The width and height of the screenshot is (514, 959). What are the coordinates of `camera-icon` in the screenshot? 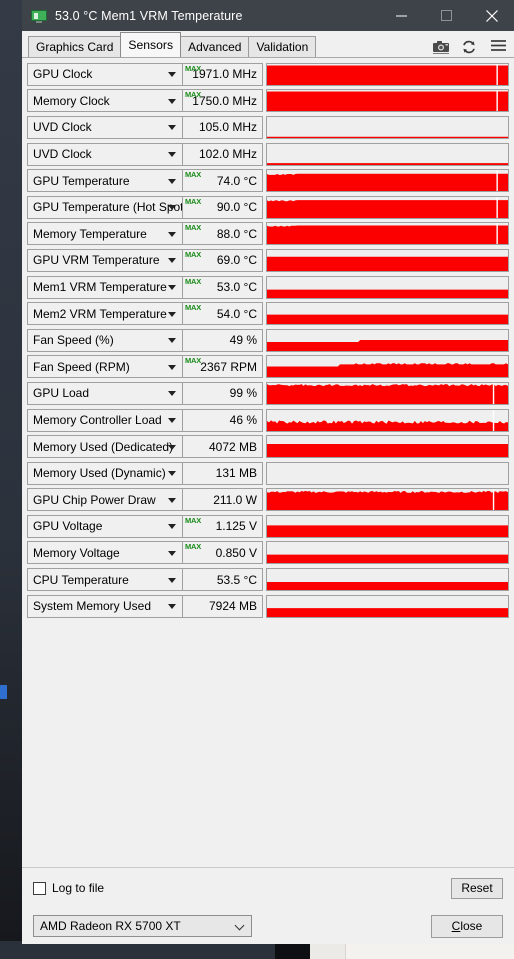 It's located at (441, 47).